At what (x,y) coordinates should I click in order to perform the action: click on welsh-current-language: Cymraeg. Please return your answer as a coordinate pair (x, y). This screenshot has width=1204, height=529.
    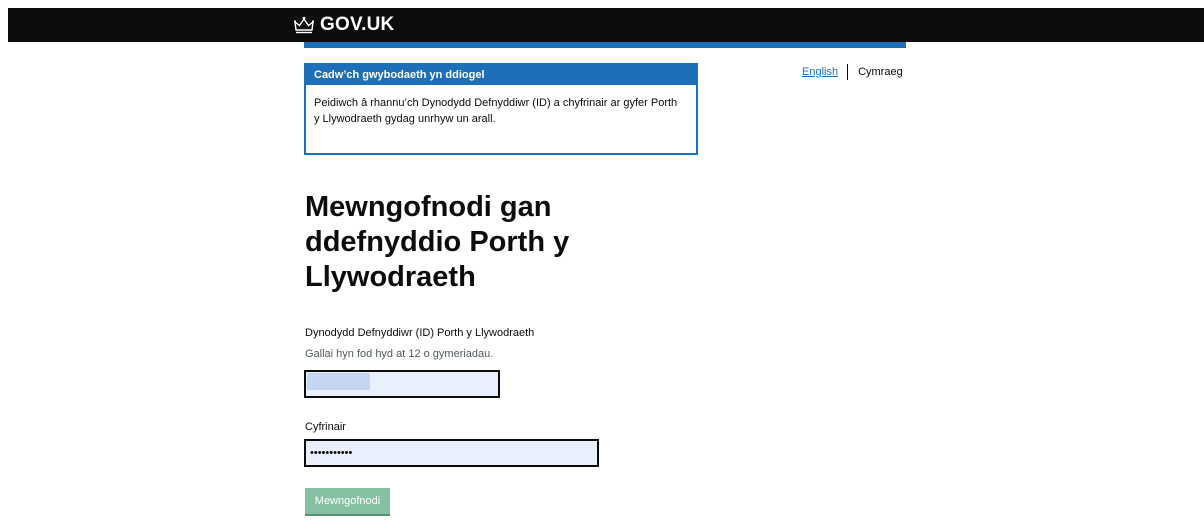
    Looking at the image, I should click on (880, 72).